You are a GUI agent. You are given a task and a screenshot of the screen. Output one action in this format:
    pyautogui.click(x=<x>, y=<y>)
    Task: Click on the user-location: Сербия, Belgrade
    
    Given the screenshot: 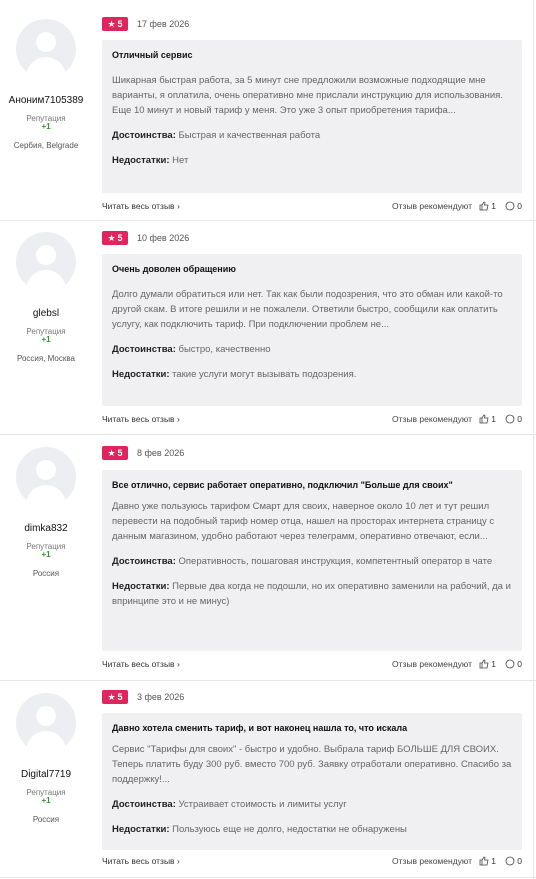 What is the action you would take?
    pyautogui.click(x=46, y=145)
    